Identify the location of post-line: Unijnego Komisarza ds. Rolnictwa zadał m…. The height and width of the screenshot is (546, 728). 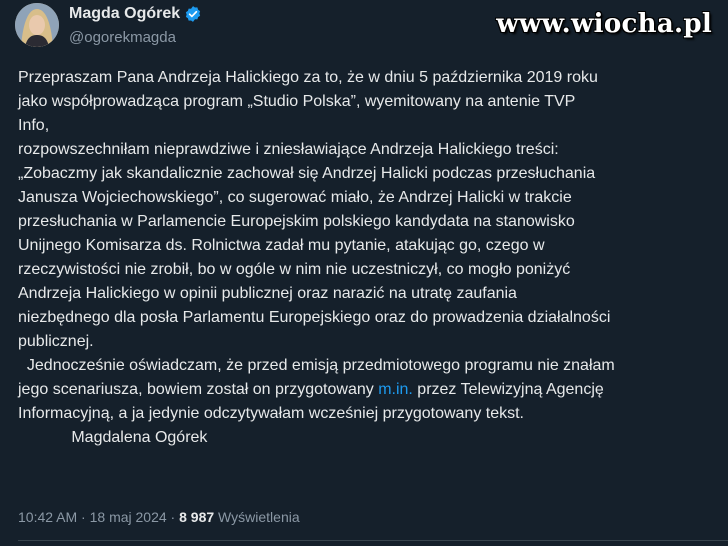
(281, 245).